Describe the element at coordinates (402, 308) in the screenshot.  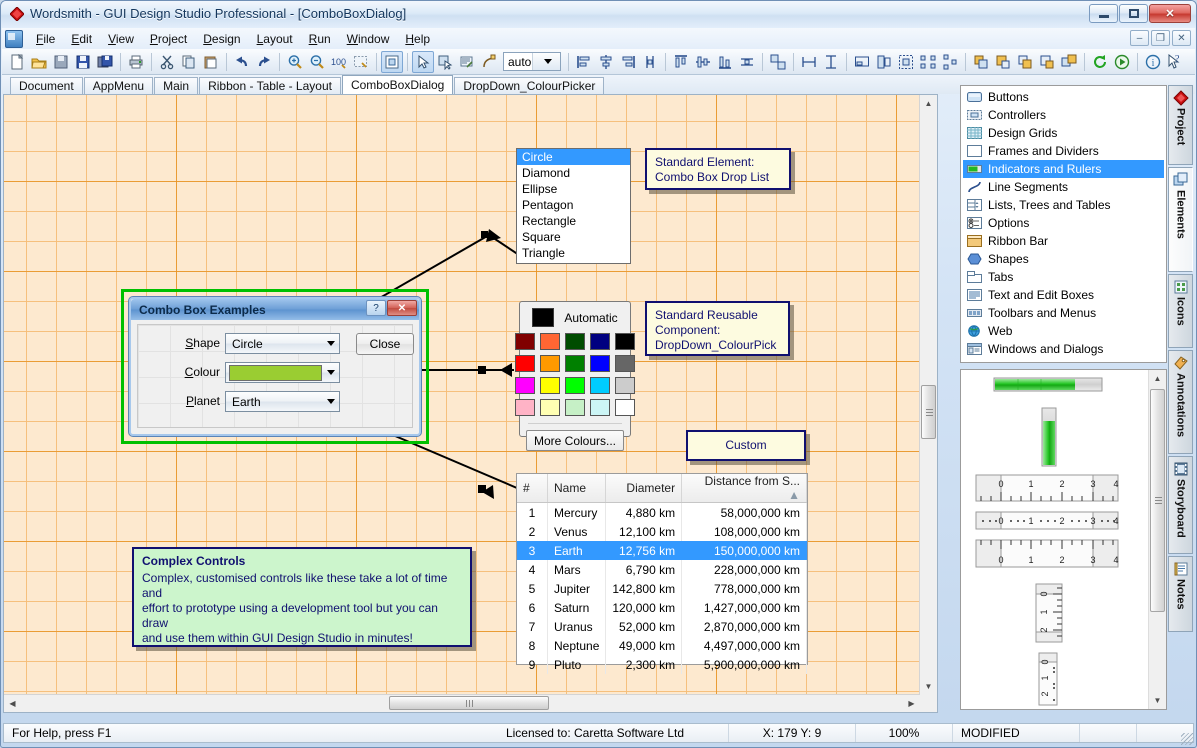
I see `dialog-close-button: ✕` at that location.